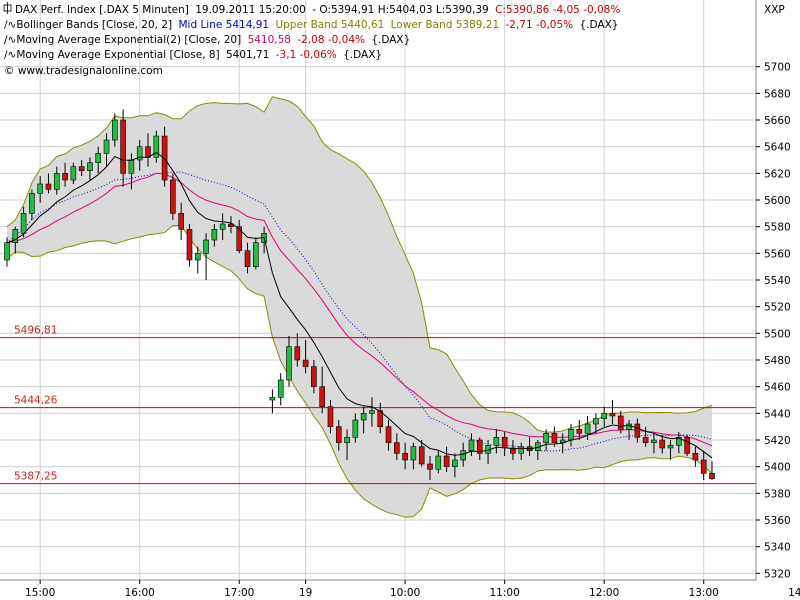  Describe the element at coordinates (223, 25) in the screenshot. I see `bollinger-mid-value: Mid Line 5414,91` at that location.